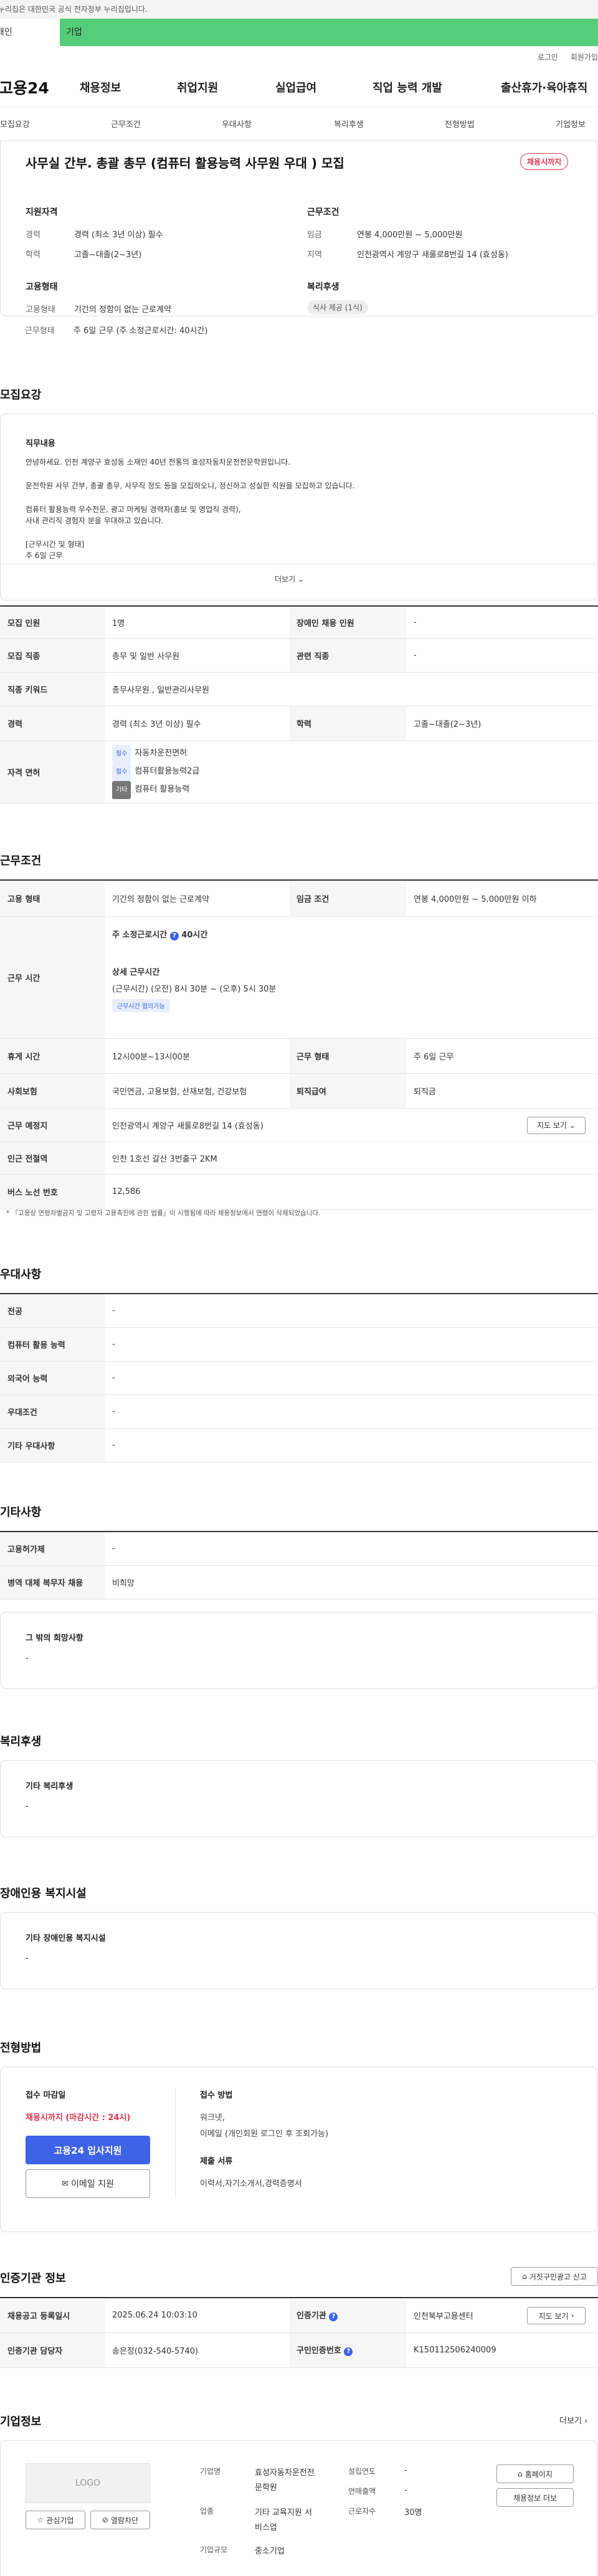 Image resolution: width=598 pixels, height=2576 pixels. I want to click on cell-value: 고졸~대졸(2~3년), so click(502, 723).